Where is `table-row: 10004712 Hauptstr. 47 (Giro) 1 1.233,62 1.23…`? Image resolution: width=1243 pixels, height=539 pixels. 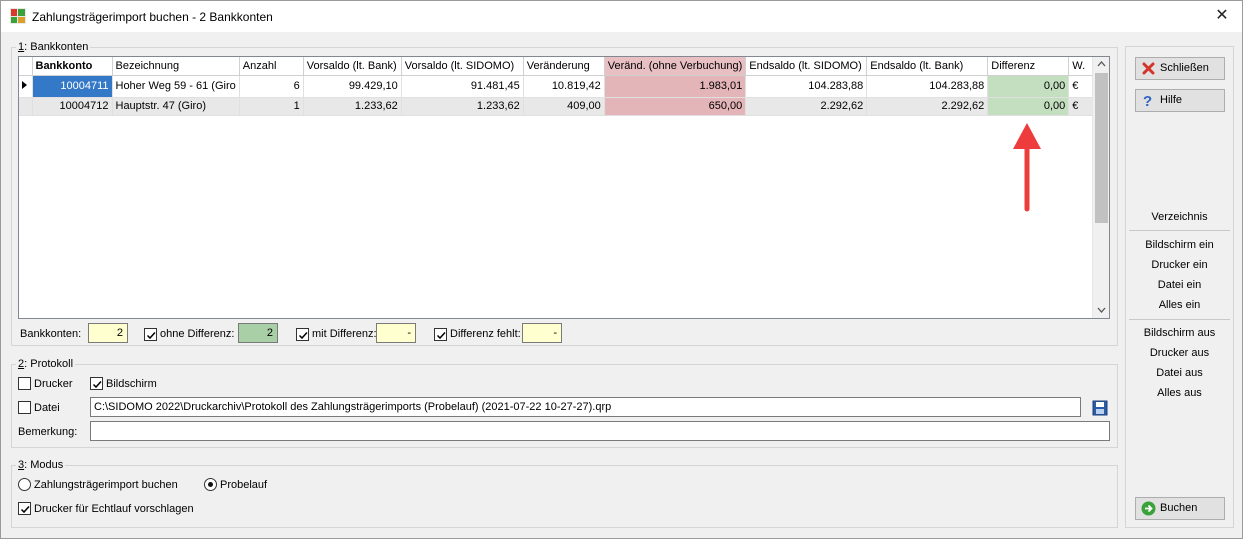
table-row: 10004712 Hauptstr. 47 (Giro) 1 1.233,62 1.23… is located at coordinates (557, 106).